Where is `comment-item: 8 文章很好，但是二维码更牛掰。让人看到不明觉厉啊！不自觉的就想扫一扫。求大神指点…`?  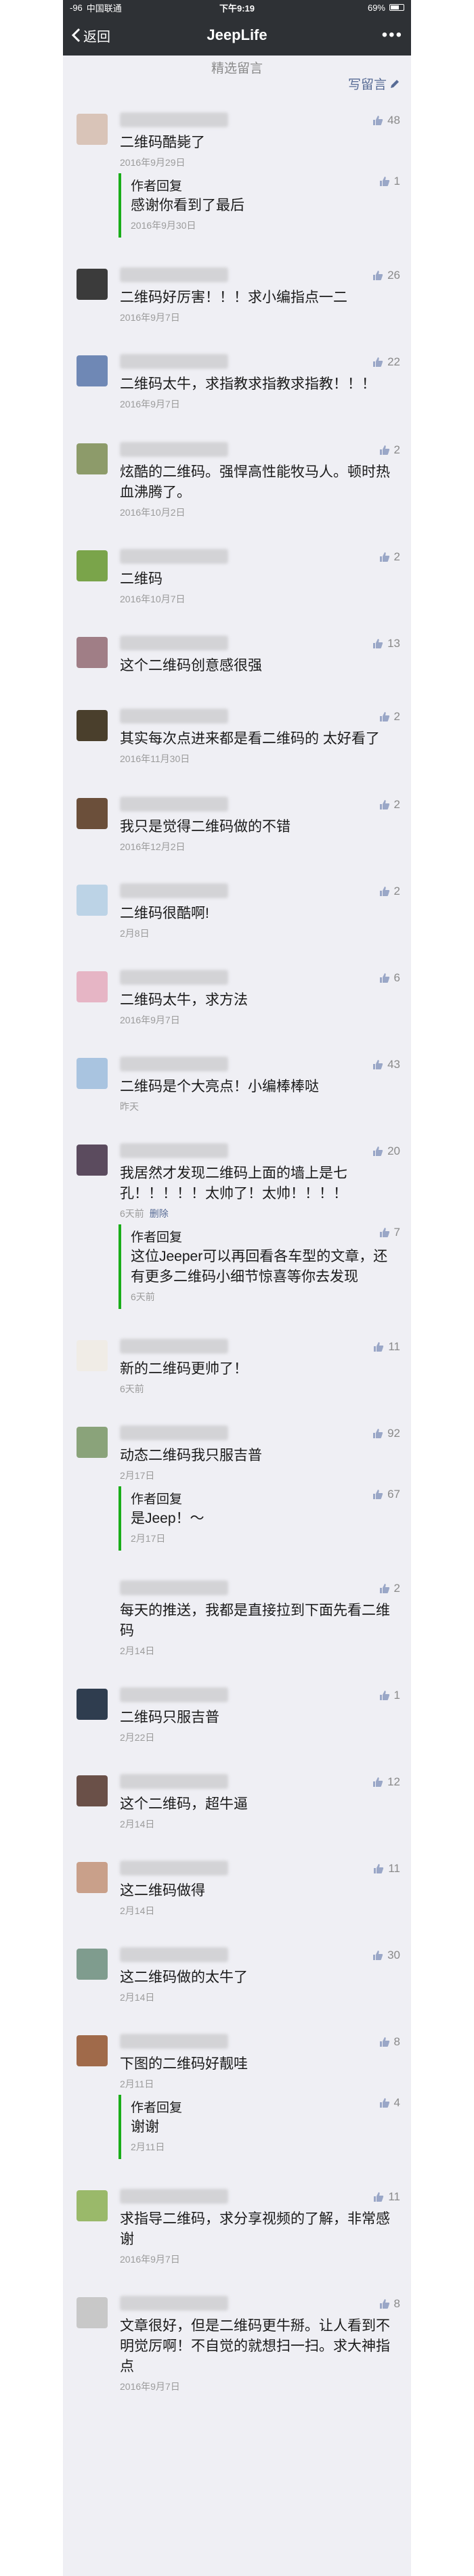
comment-item: 8 文章很好，但是二维码更牛掰。让人看到不明觉厉啊！不自觉的就想扫一扫。求大神指点… is located at coordinates (237, 2340).